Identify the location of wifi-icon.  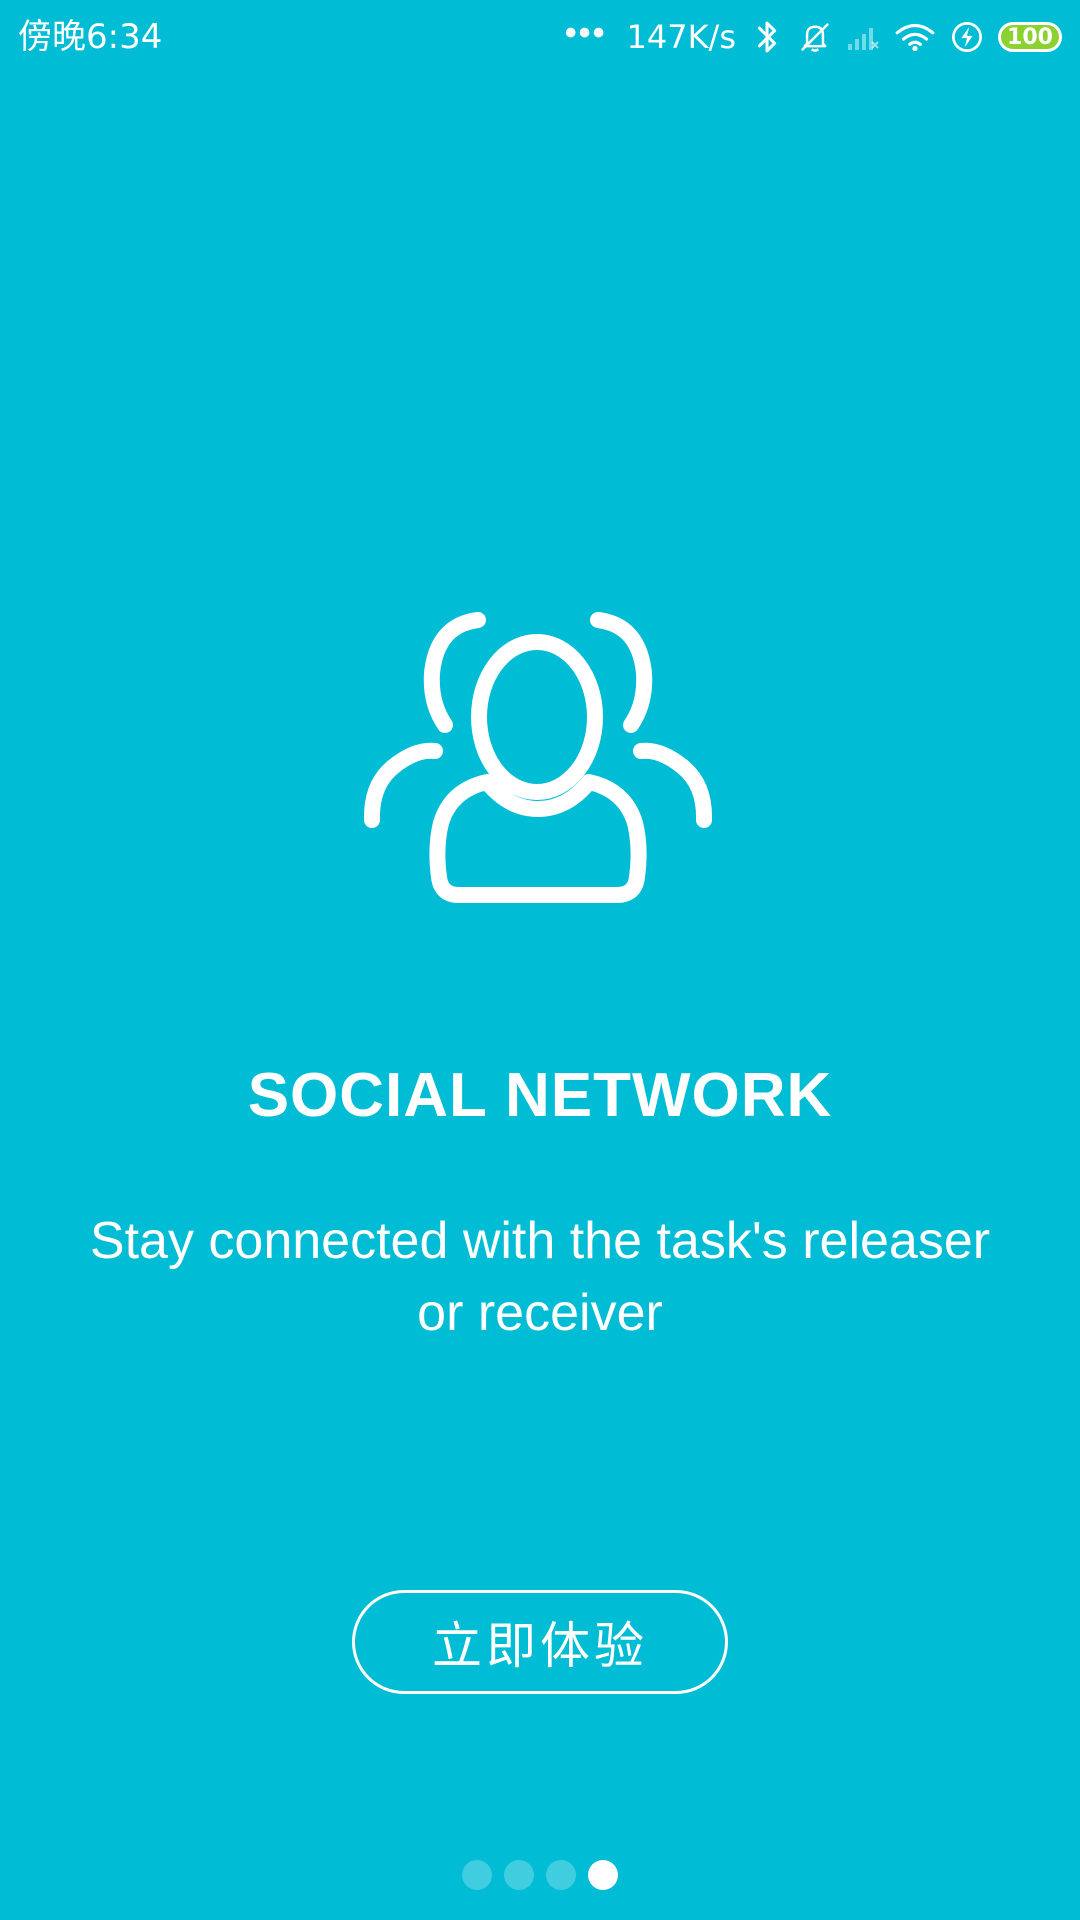
(915, 37).